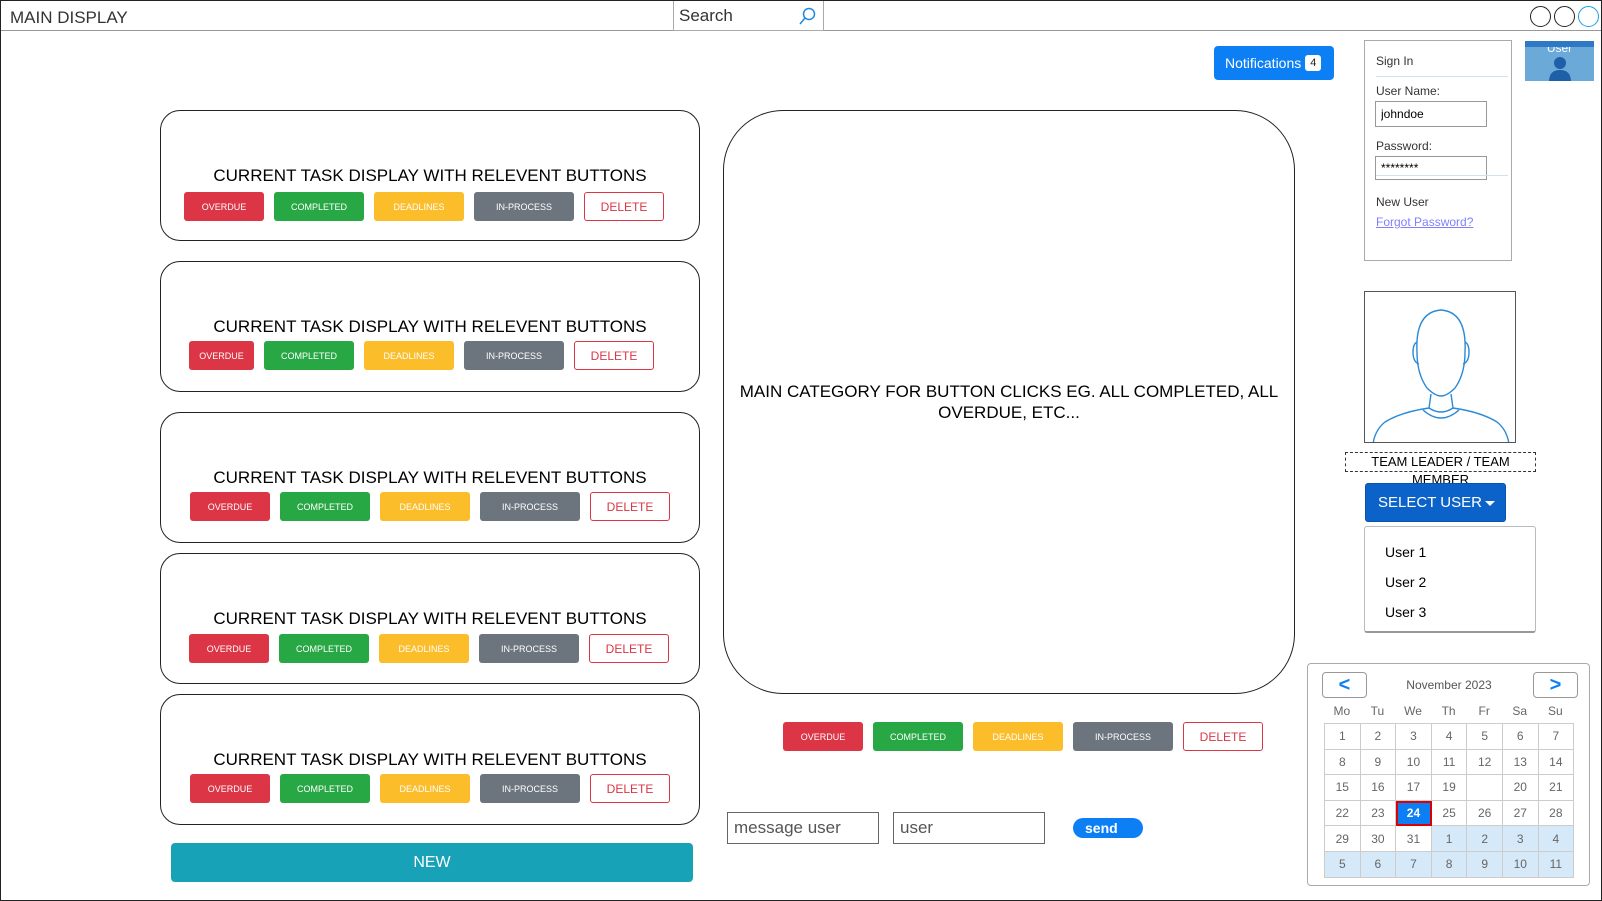 This screenshot has height=901, width=1602. Describe the element at coordinates (1440, 367) in the screenshot. I see `profile-avatar` at that location.